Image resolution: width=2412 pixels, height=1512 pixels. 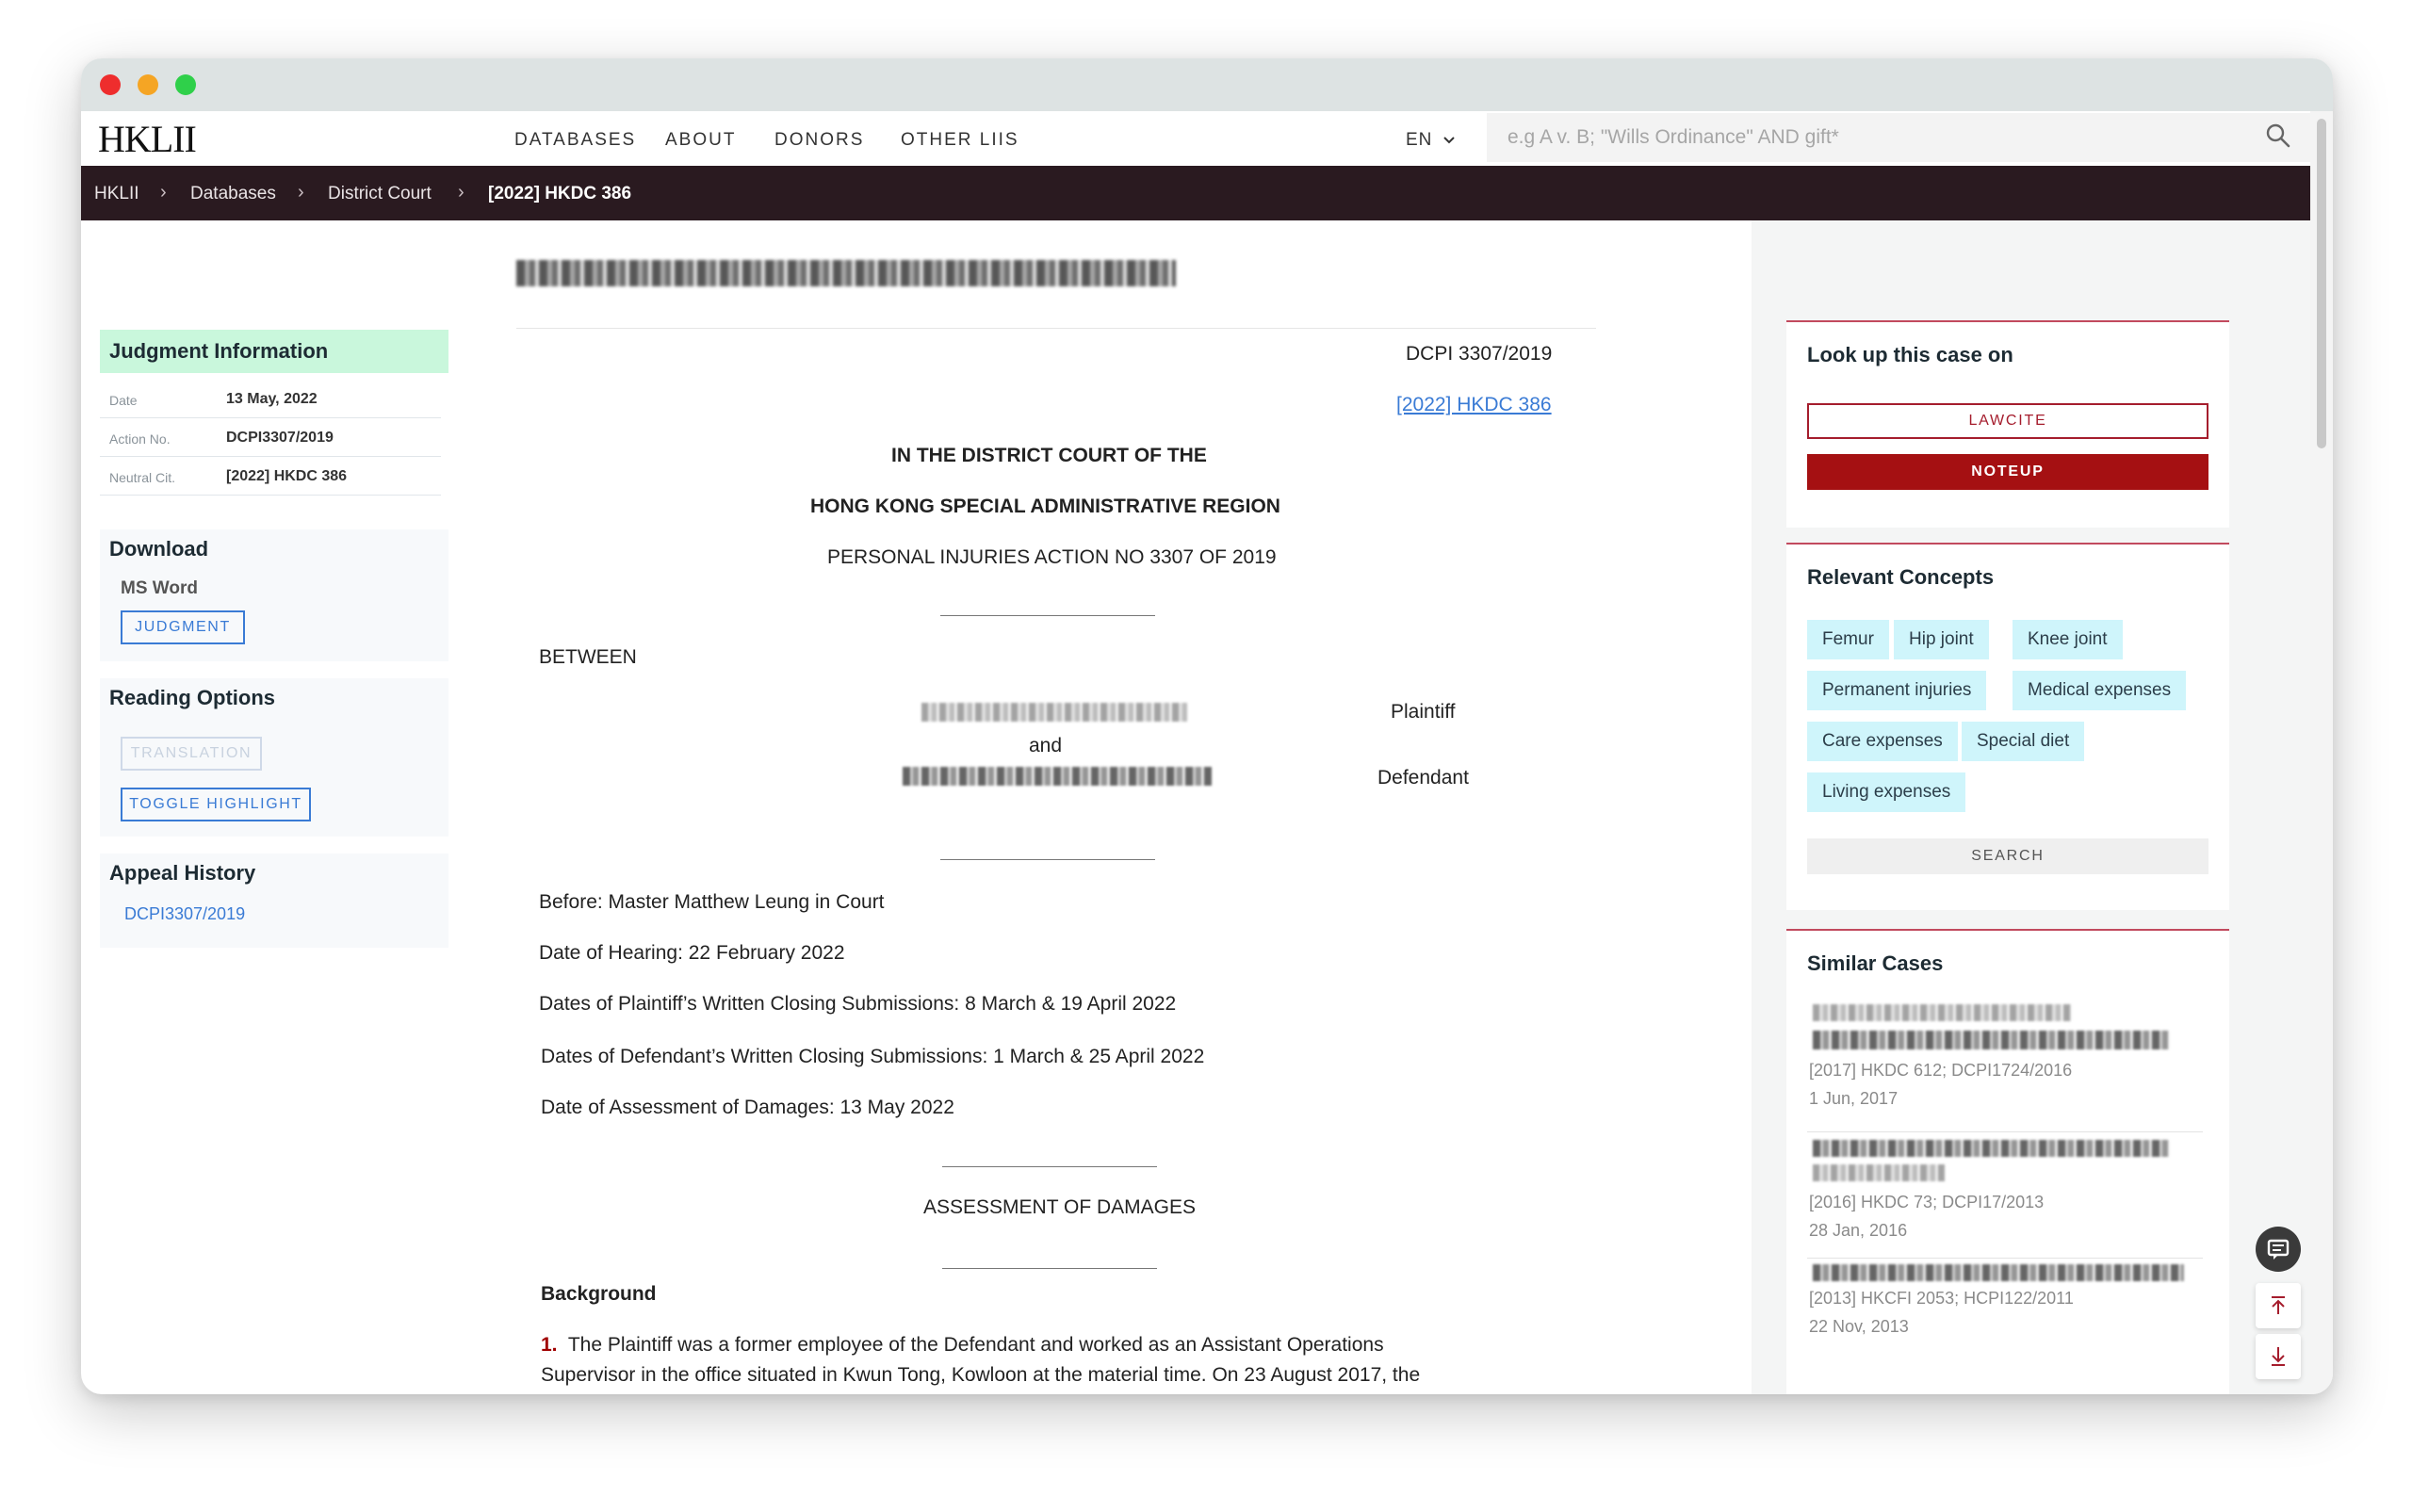 What do you see at coordinates (1910, 354) in the screenshot?
I see `lookup-title: Look up this case on` at bounding box center [1910, 354].